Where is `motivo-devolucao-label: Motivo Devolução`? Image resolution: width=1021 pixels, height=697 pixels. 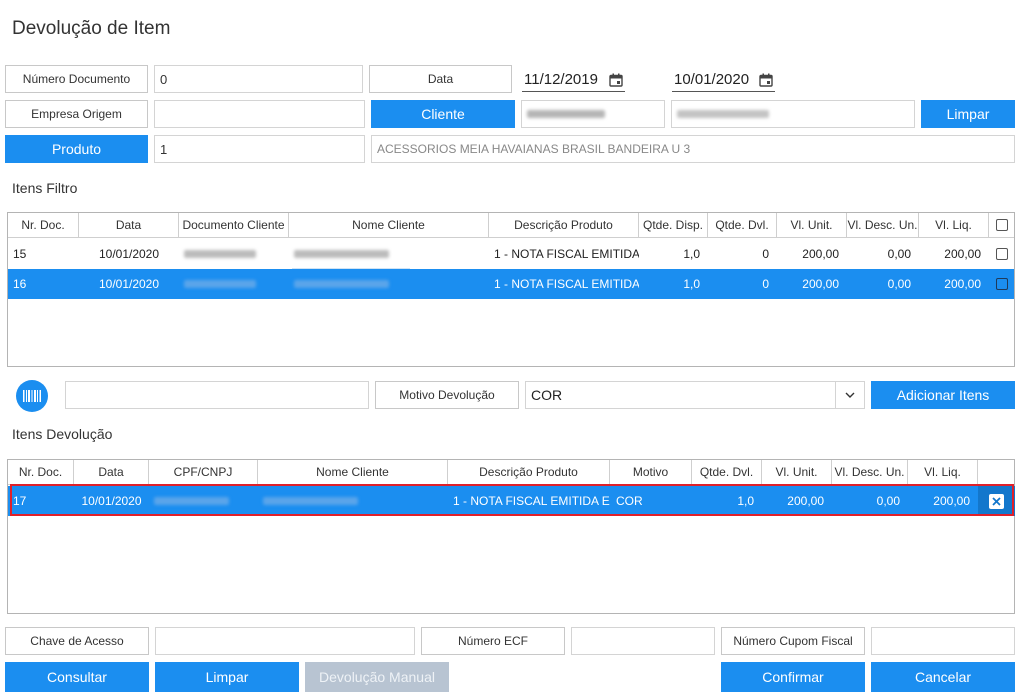
motivo-devolucao-label: Motivo Devolução is located at coordinates (447, 395).